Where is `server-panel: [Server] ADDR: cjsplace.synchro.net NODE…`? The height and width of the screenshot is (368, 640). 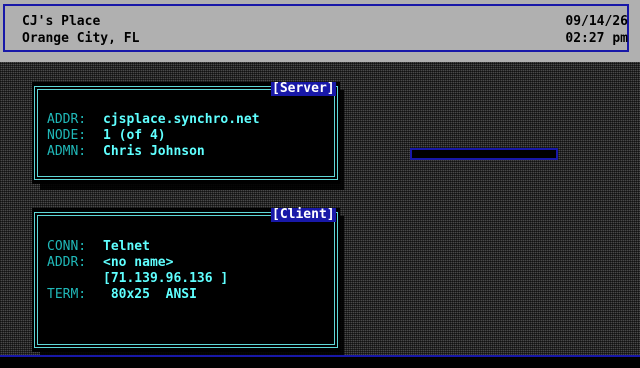 server-panel: [Server] ADDR: cjsplace.synchro.net NODE… is located at coordinates (186, 133).